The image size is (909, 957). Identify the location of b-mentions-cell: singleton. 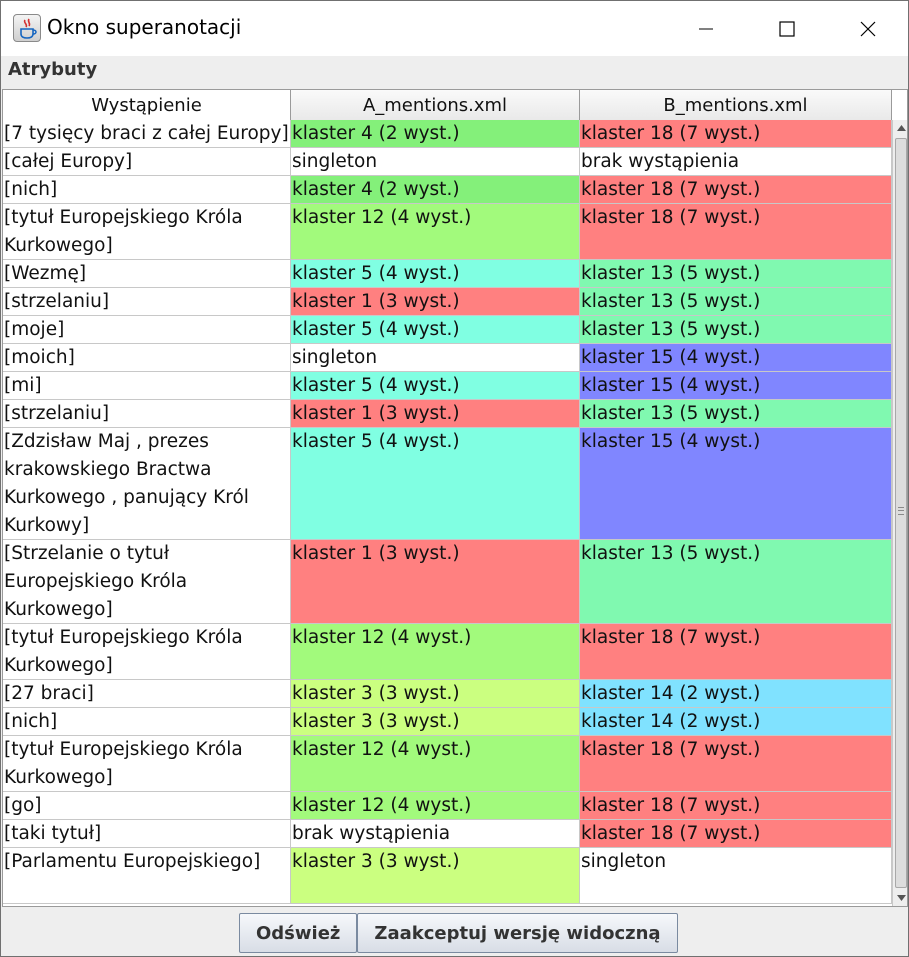
(736, 875).